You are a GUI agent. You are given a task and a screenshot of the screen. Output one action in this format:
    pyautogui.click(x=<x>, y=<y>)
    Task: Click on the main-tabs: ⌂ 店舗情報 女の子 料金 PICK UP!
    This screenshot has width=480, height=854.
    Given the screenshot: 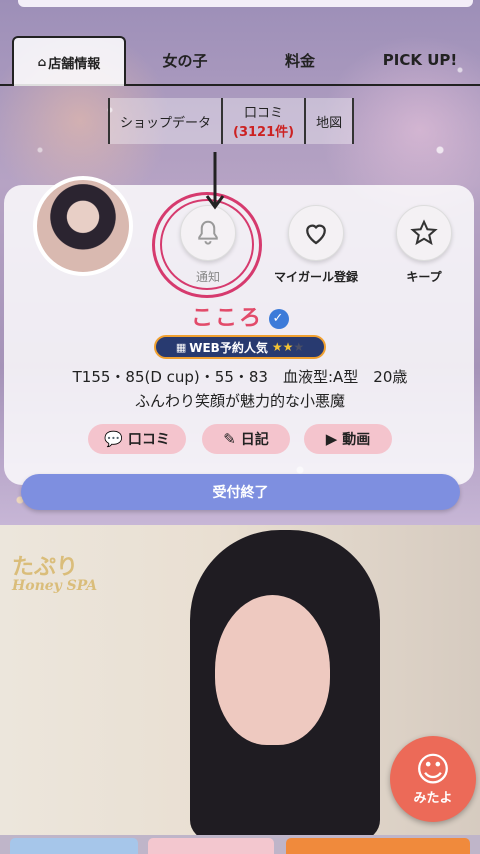 What is the action you would take?
    pyautogui.click(x=240, y=61)
    